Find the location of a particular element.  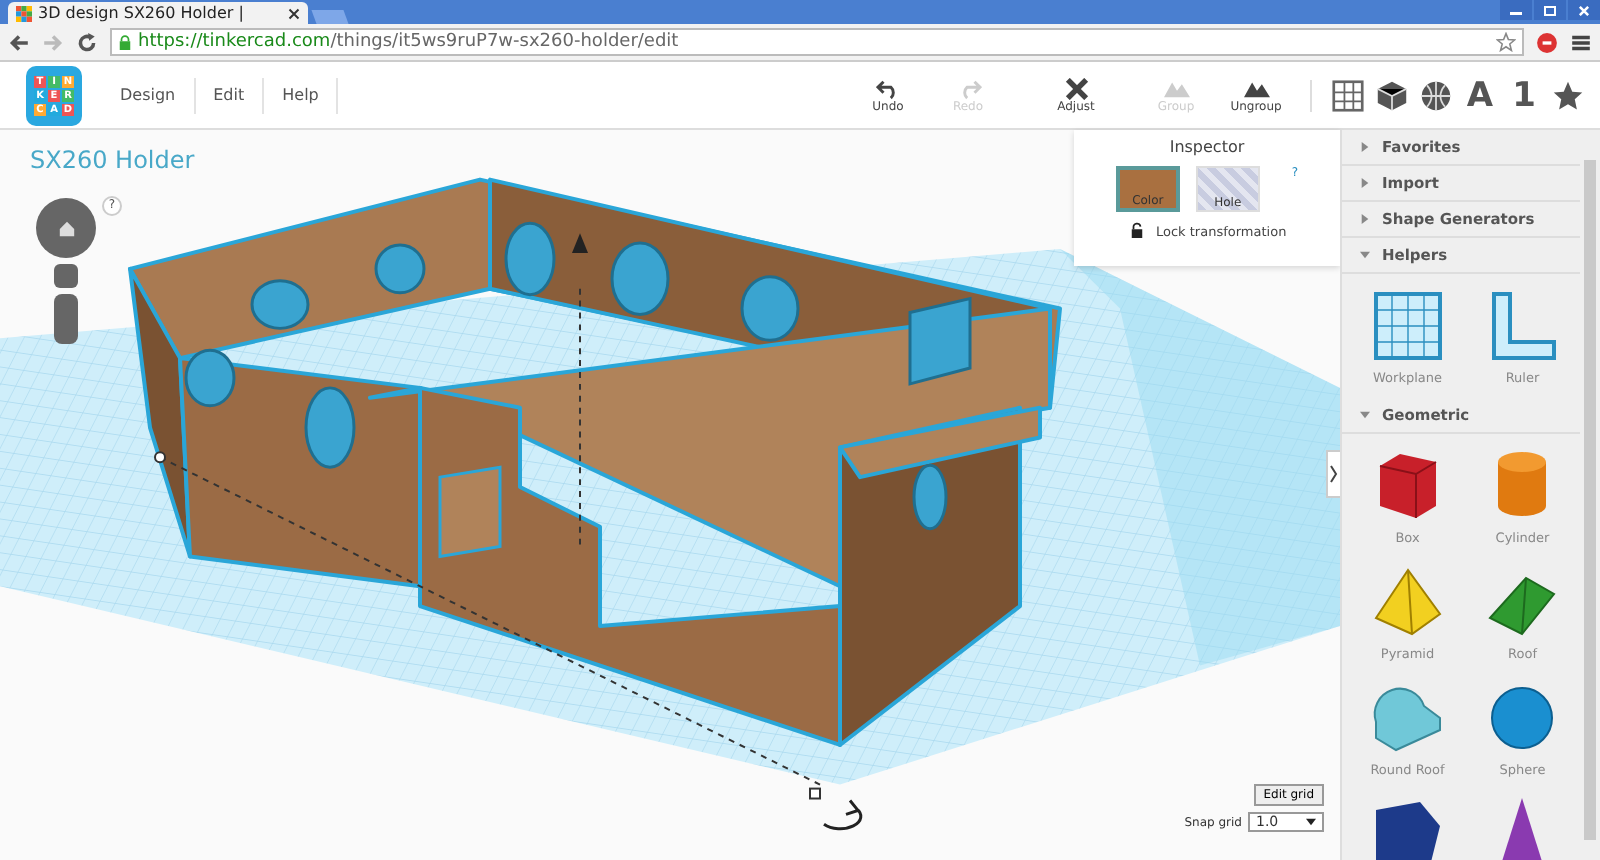

globe-icon is located at coordinates (1436, 95).